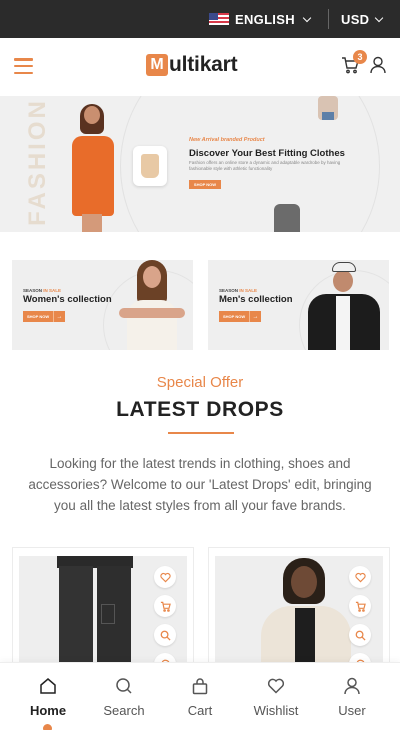 The height and width of the screenshot is (730, 400). What do you see at coordinates (124, 696) in the screenshot?
I see `nav-item-search: Search` at bounding box center [124, 696].